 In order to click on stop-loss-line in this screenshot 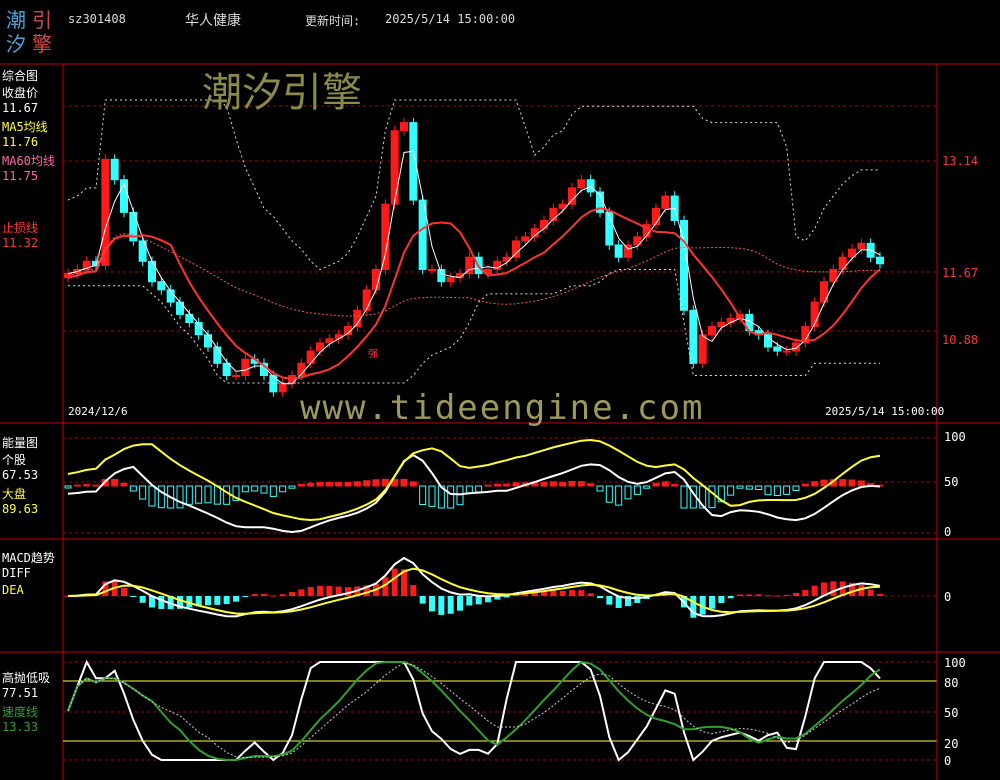, I will do `click(474, 275)`.